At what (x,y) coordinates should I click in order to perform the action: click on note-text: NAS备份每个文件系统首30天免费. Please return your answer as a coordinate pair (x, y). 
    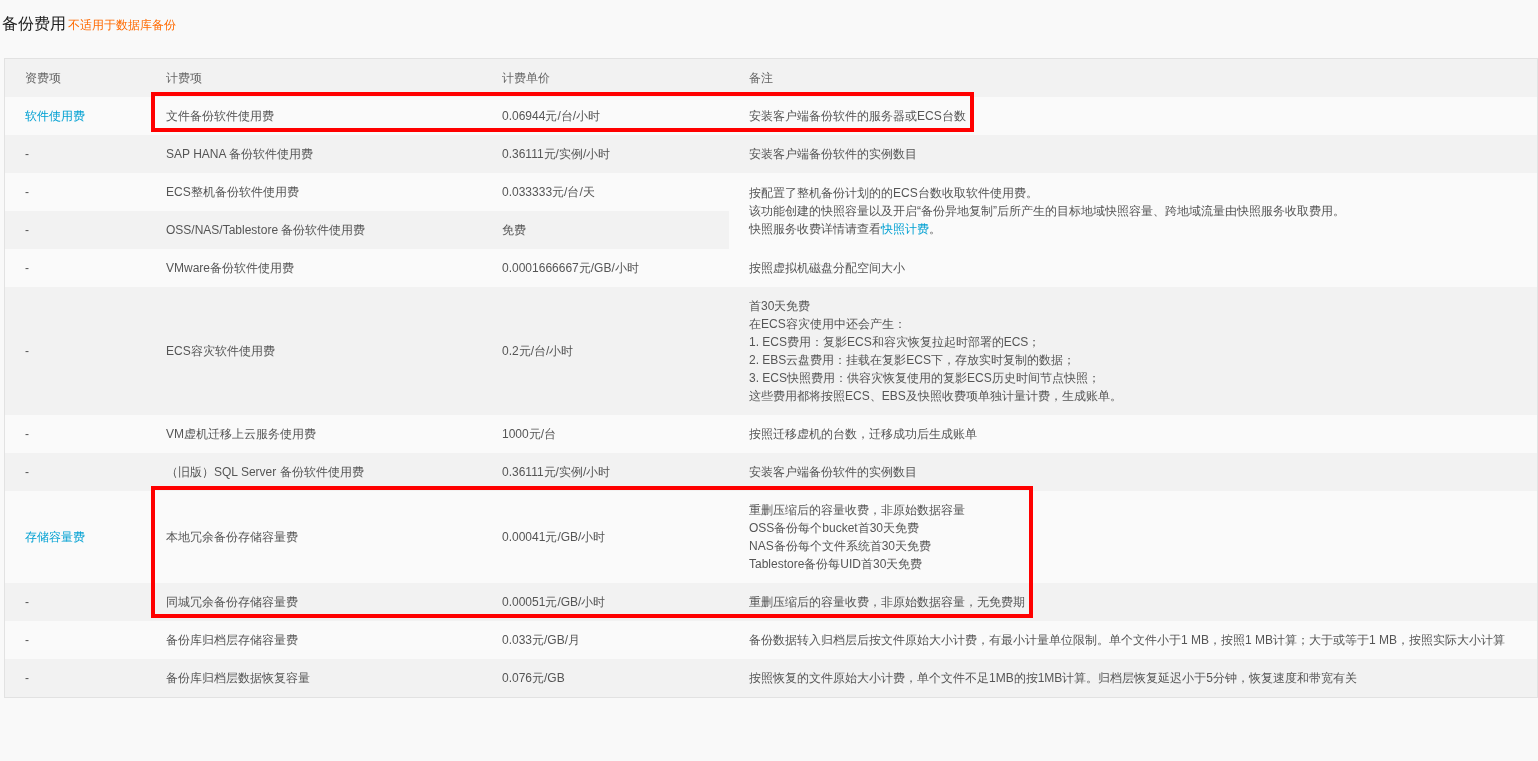
    Looking at the image, I should click on (840, 546).